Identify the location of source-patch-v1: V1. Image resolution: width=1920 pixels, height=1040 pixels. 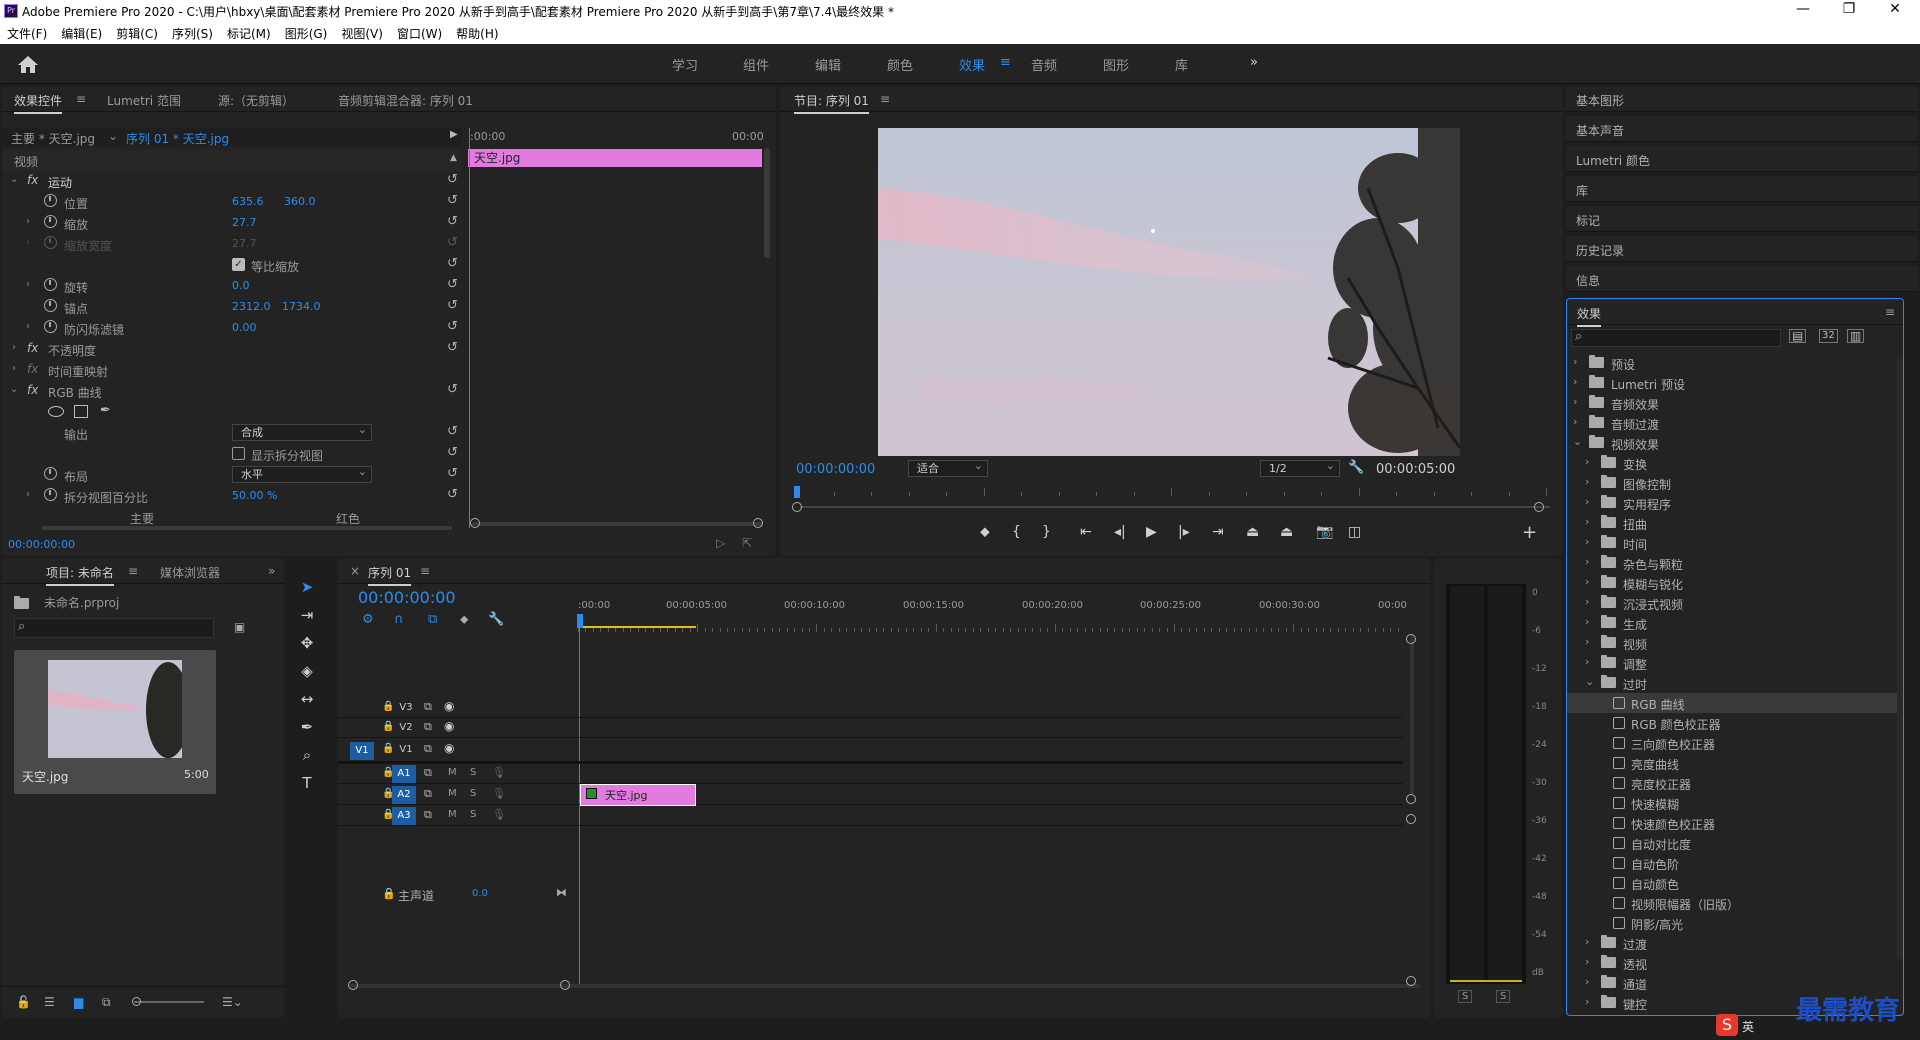
(362, 751).